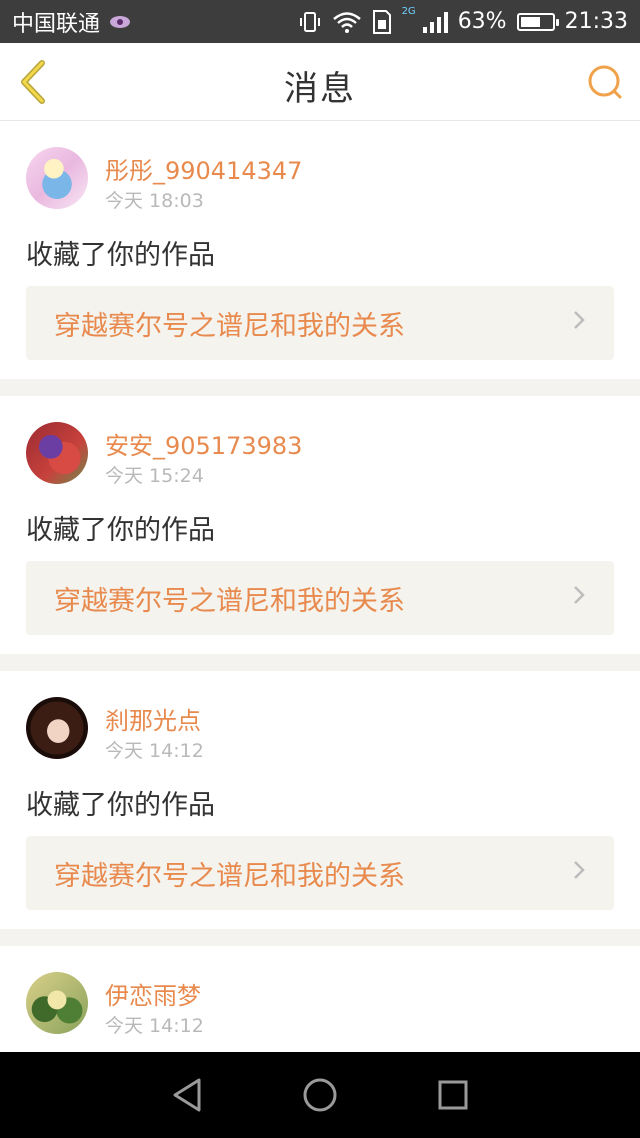 The height and width of the screenshot is (1138, 640). I want to click on vibrate-icon, so click(310, 22).